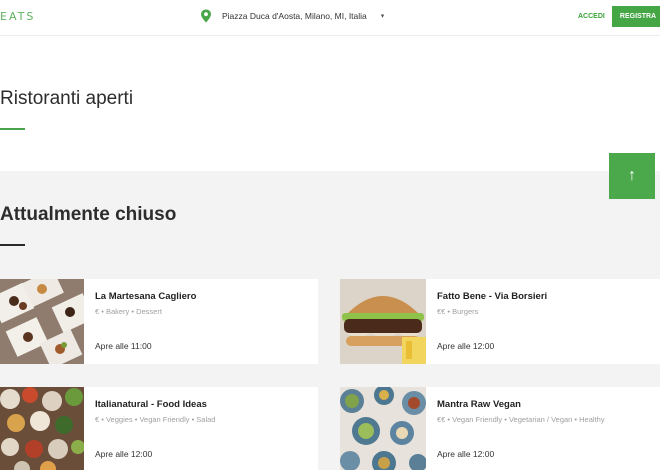 The image size is (660, 470). I want to click on closed-restaurants-heading: Attualmente chiuso, so click(88, 214).